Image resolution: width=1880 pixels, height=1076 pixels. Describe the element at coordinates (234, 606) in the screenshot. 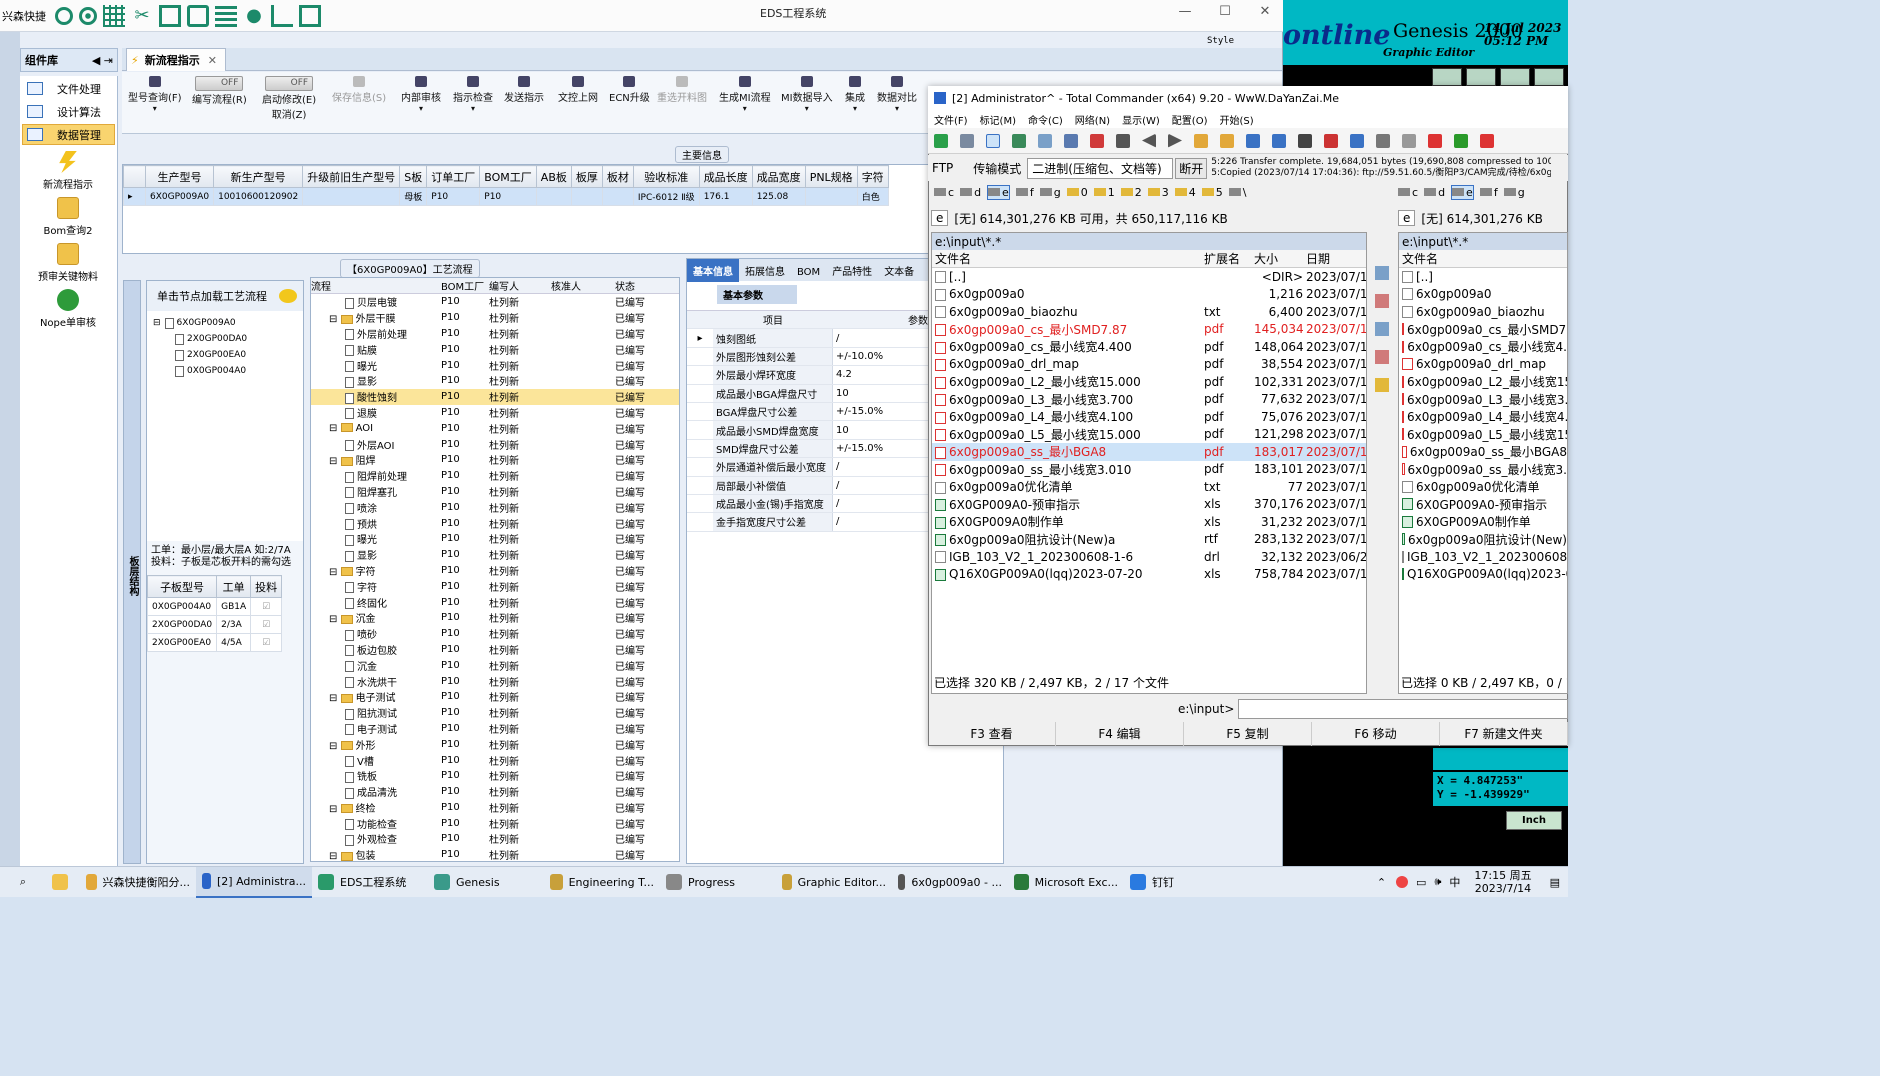

I see `work-order-cell: GB1A` at that location.